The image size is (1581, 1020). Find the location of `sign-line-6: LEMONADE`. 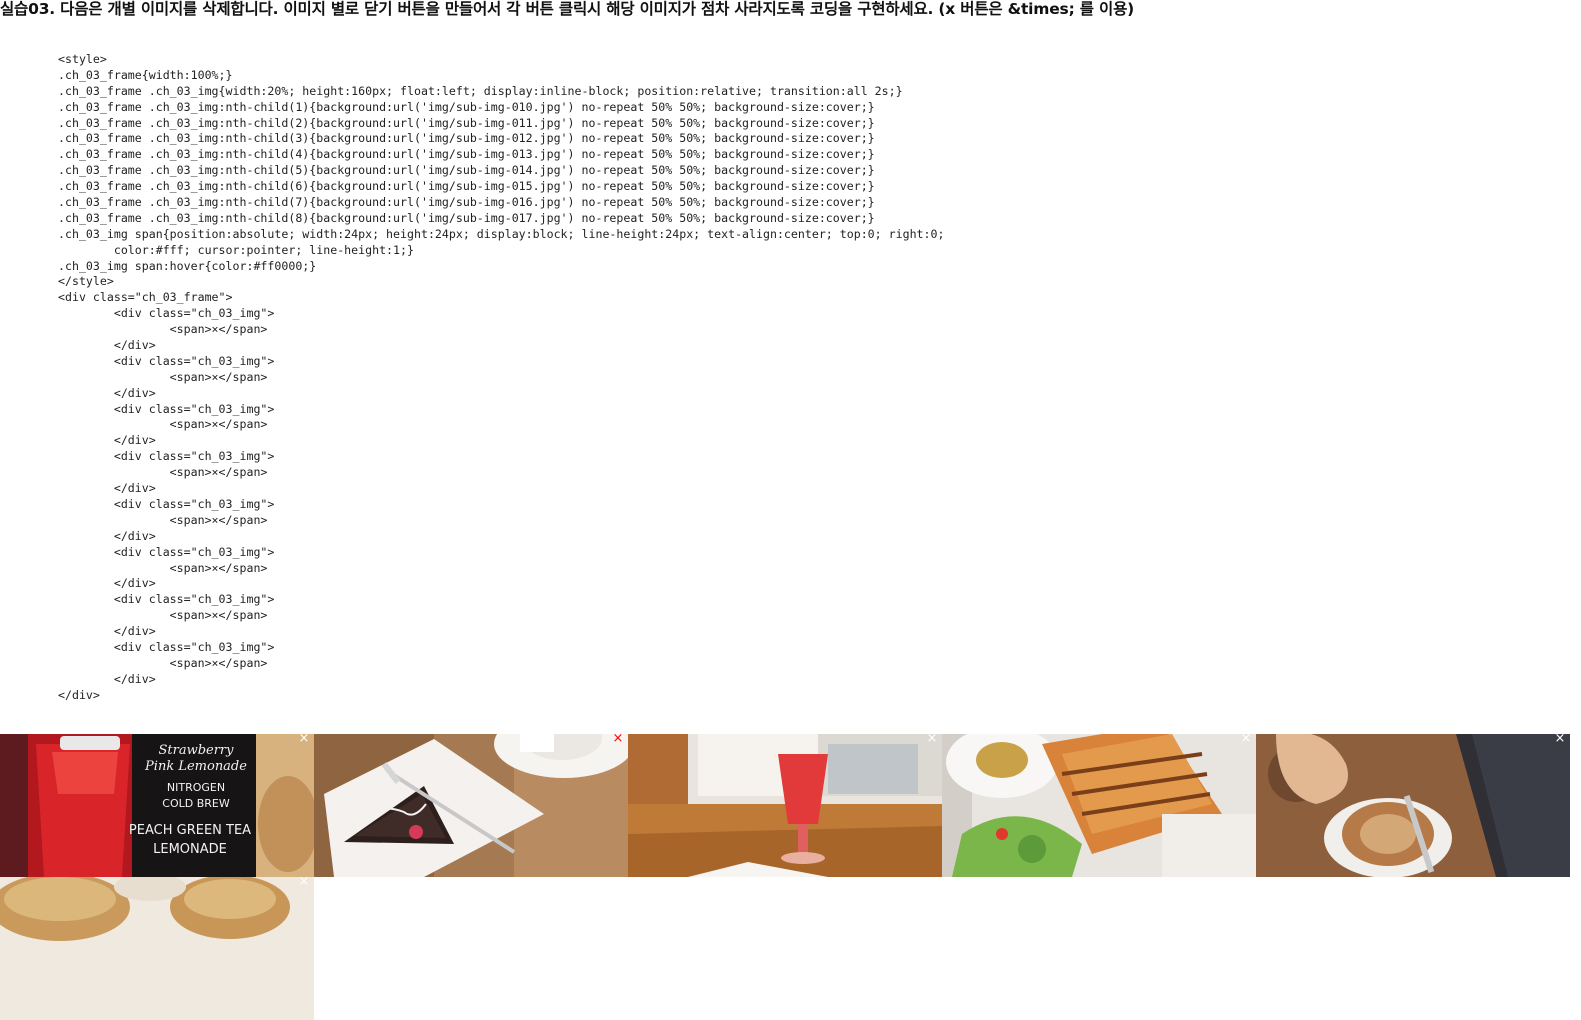

sign-line-6: LEMONADE is located at coordinates (190, 849).